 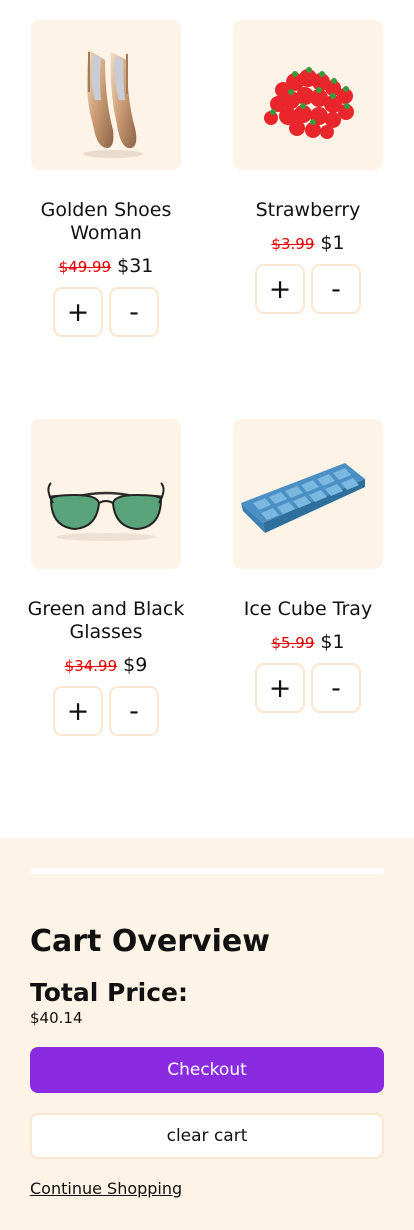 I want to click on new-price: $31, so click(x=135, y=266).